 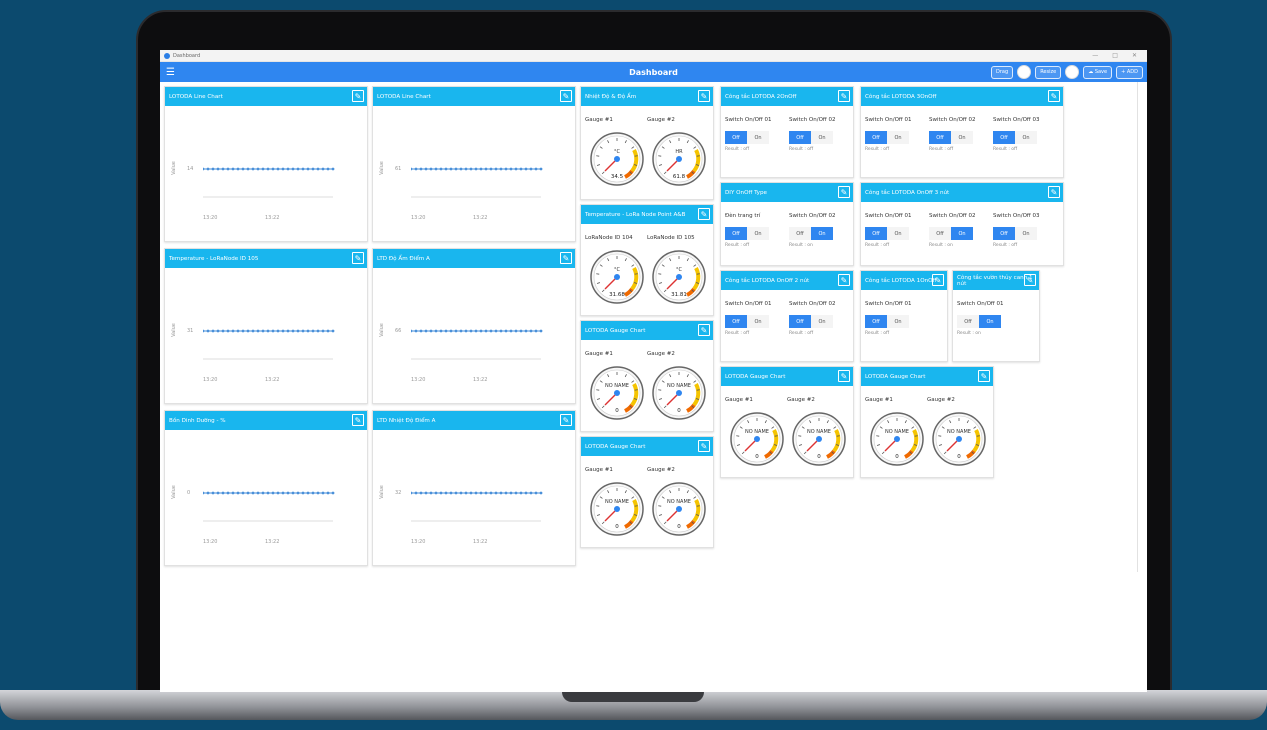 What do you see at coordinates (617, 177) in the screenshot?
I see `gauge-value: 34.5` at bounding box center [617, 177].